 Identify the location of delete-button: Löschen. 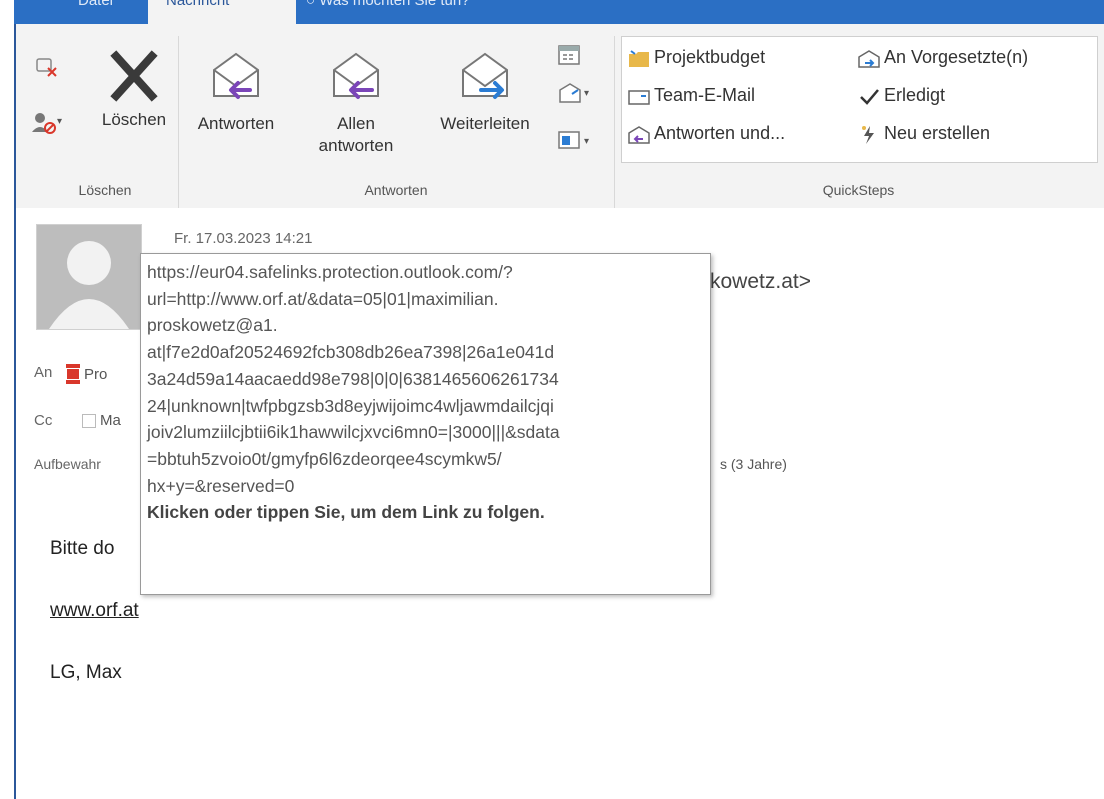
(134, 89).